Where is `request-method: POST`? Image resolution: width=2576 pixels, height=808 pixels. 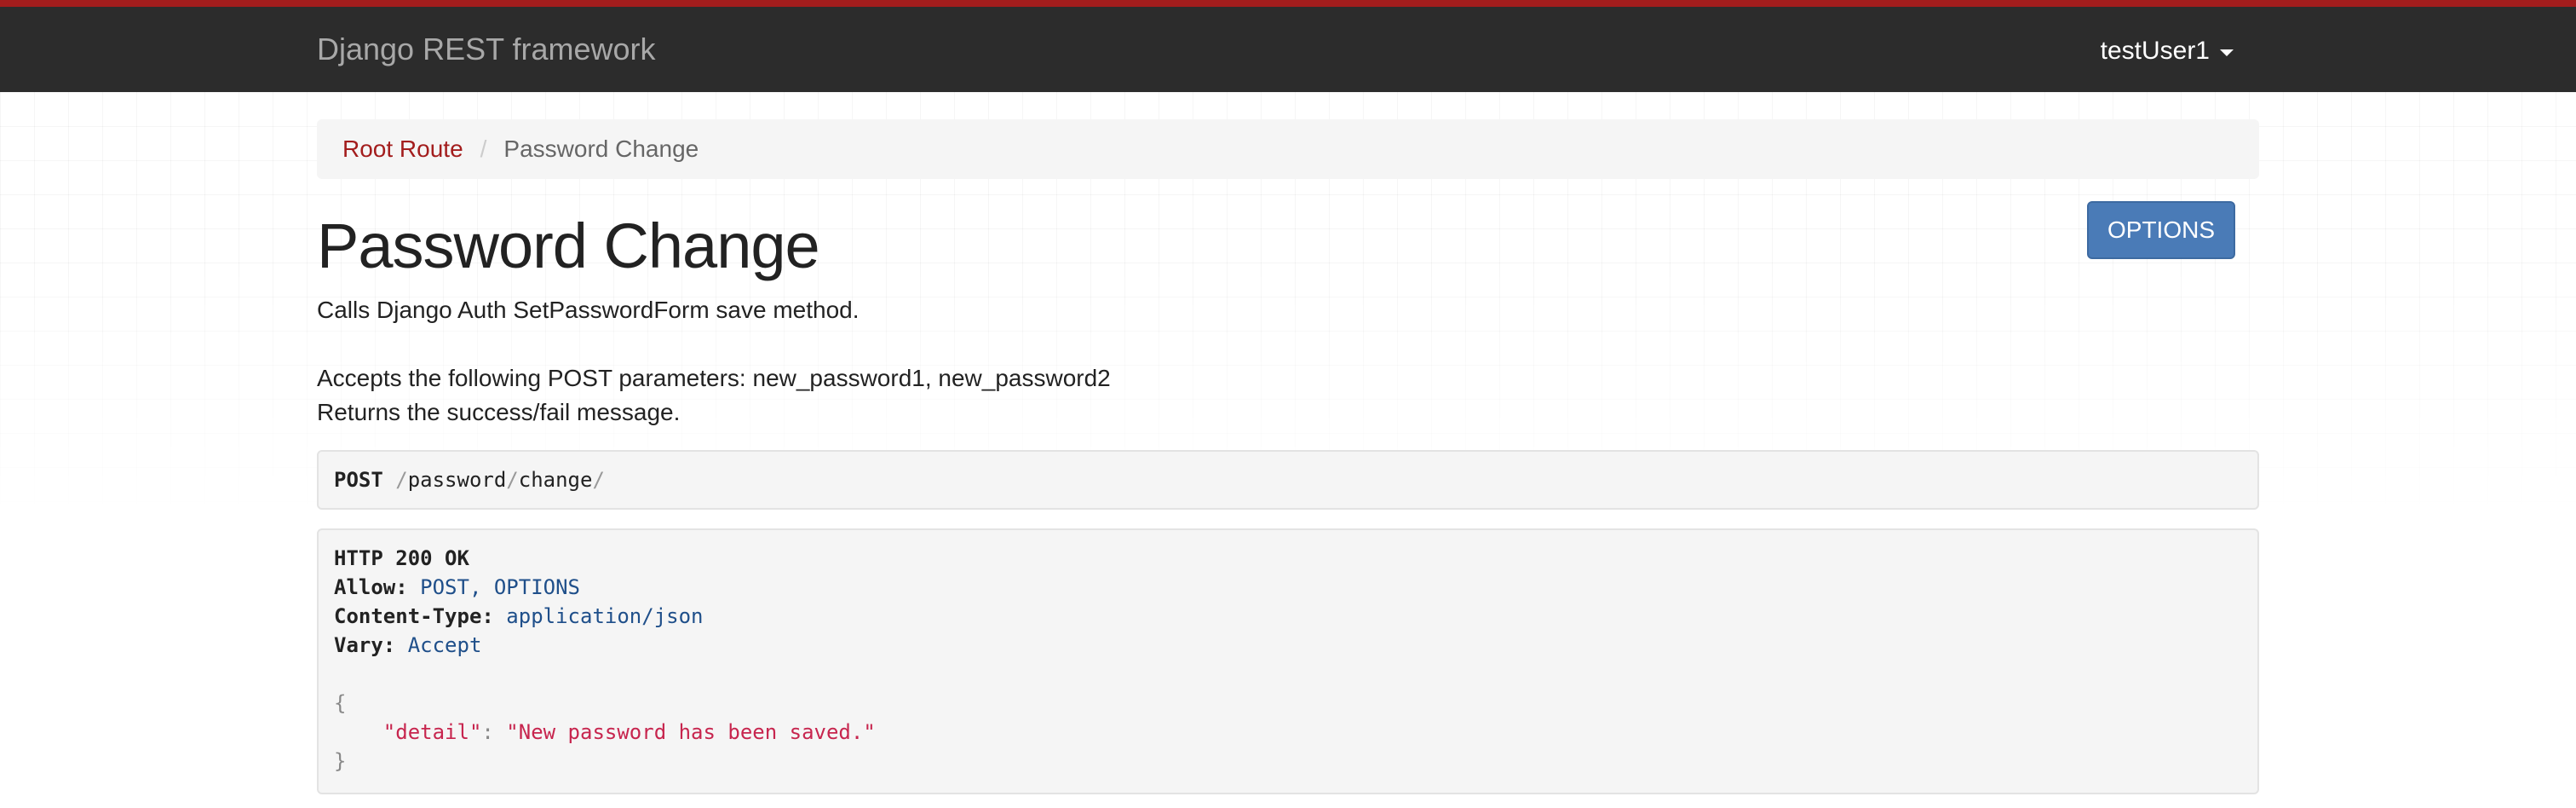
request-method: POST is located at coordinates (359, 480).